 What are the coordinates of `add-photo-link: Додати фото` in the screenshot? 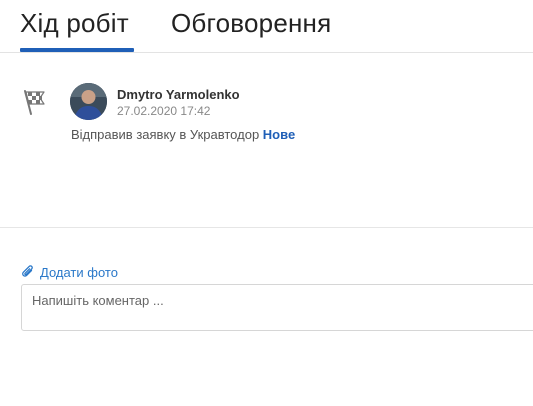 It's located at (69, 272).